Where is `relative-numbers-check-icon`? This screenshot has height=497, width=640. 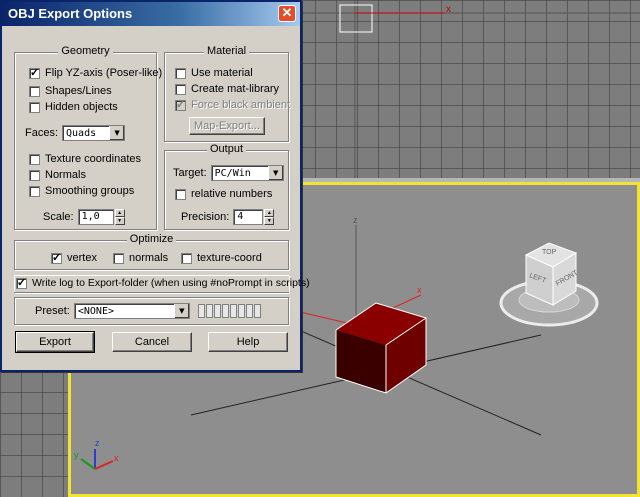
relative-numbers-check-icon is located at coordinates (180, 194).